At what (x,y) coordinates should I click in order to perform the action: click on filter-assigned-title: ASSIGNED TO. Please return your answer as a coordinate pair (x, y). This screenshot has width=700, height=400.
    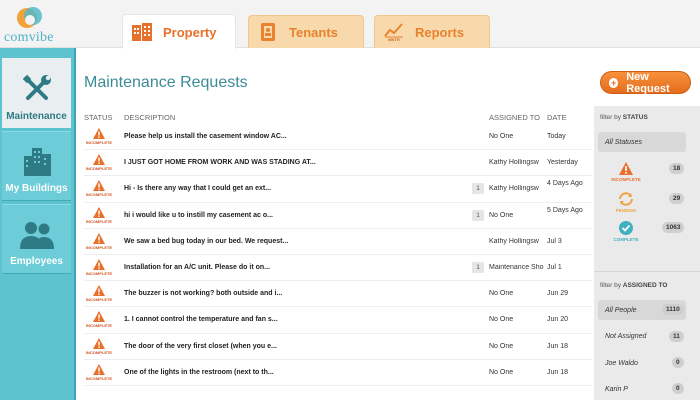
    Looking at the image, I should click on (645, 285).